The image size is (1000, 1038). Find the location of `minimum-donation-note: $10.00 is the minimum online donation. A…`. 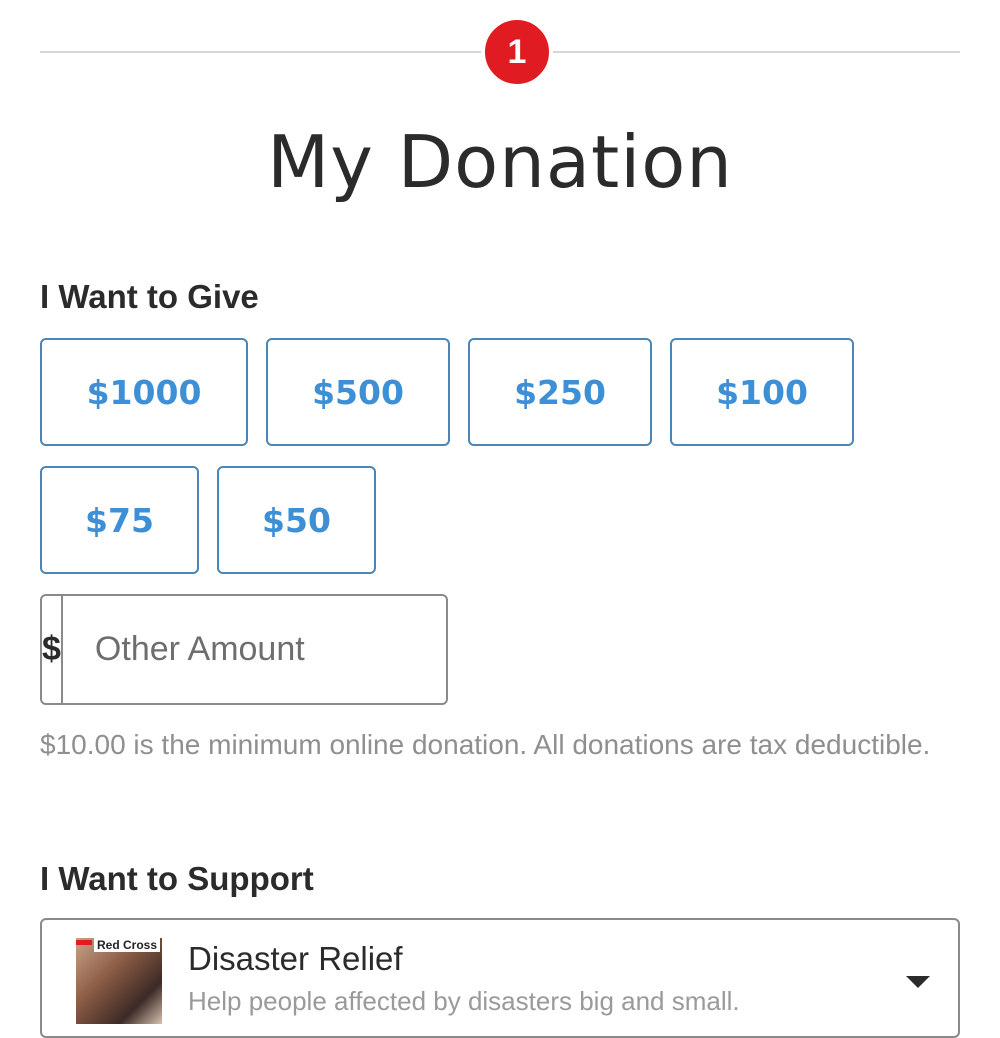

minimum-donation-note: $10.00 is the minimum online donation. A… is located at coordinates (485, 744).